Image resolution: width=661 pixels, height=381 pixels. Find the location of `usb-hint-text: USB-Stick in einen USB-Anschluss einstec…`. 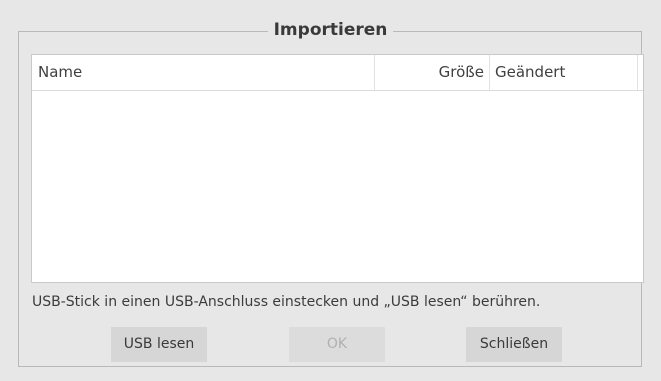

usb-hint-text: USB-Stick in einen USB-Anschluss einstec… is located at coordinates (286, 302).